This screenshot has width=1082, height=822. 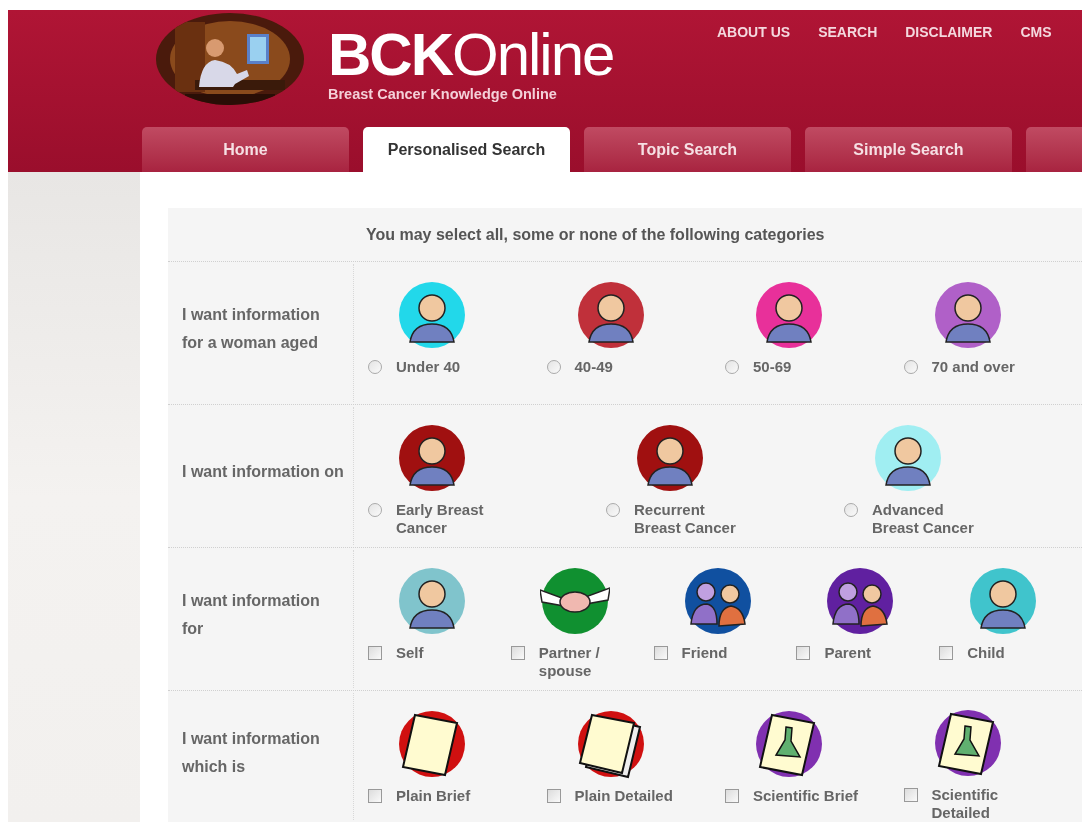 I want to click on tab: Personalised Search, so click(x=466, y=149).